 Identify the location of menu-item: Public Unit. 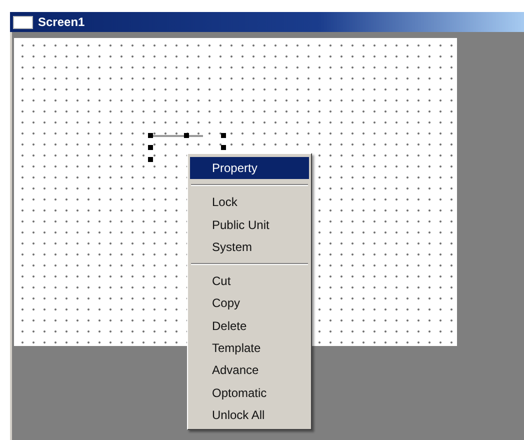
(249, 225).